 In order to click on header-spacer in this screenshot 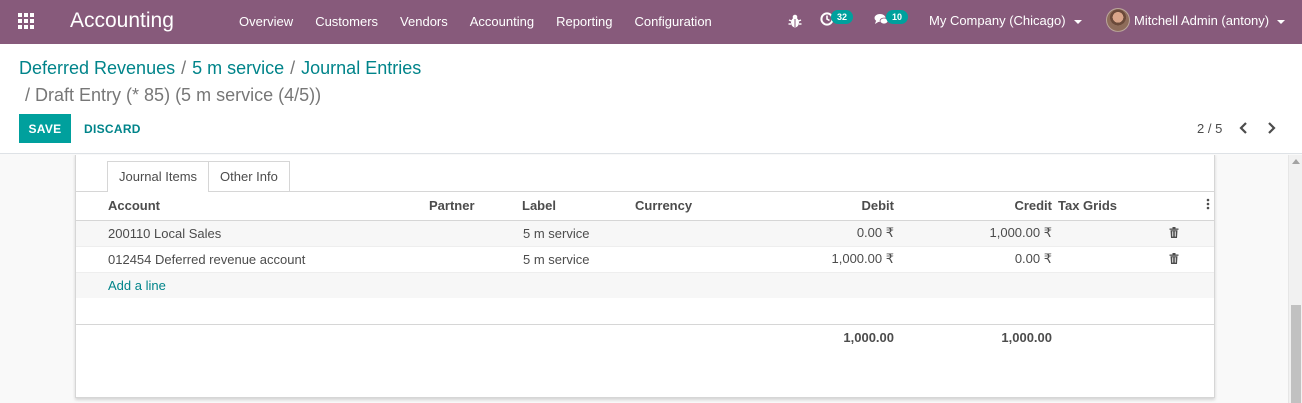, I will do `click(92, 206)`.